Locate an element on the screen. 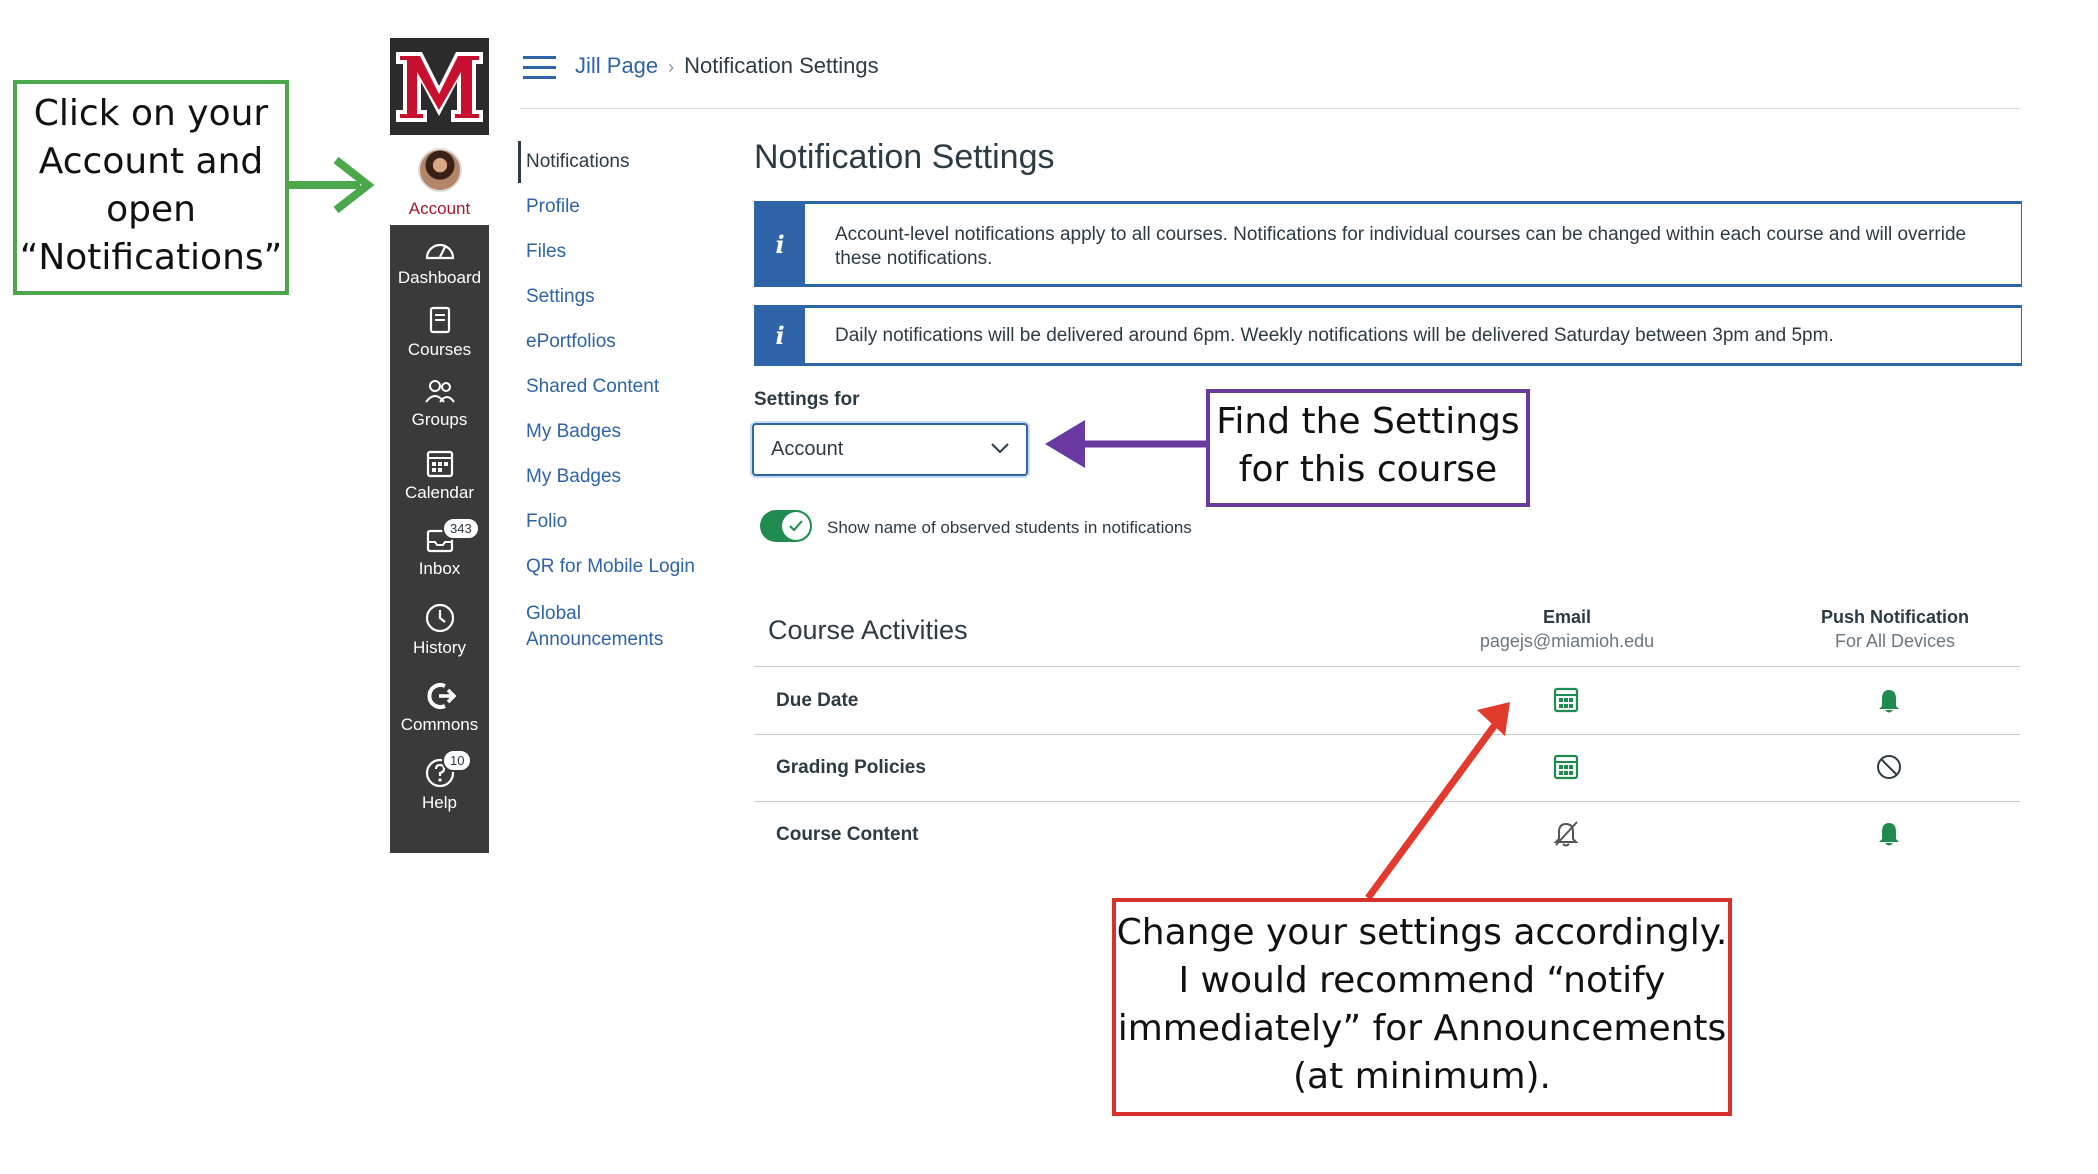  purple-annotation: Find the Settings for this course is located at coordinates (1368, 448).